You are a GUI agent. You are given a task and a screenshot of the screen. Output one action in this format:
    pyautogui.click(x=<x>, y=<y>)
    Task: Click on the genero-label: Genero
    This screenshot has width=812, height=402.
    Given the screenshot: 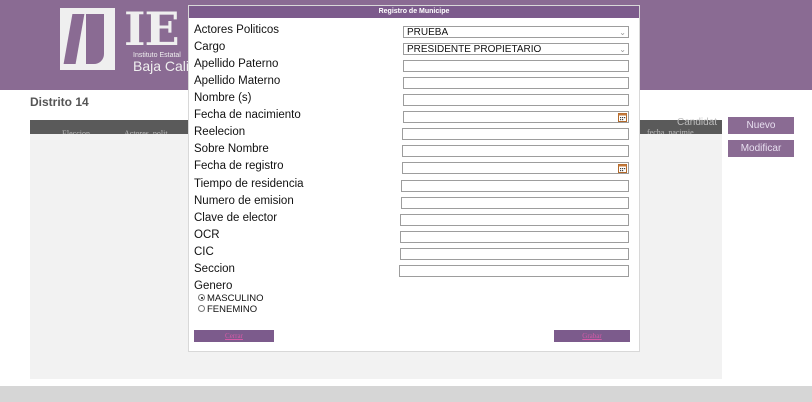 What is the action you would take?
    pyautogui.click(x=213, y=286)
    